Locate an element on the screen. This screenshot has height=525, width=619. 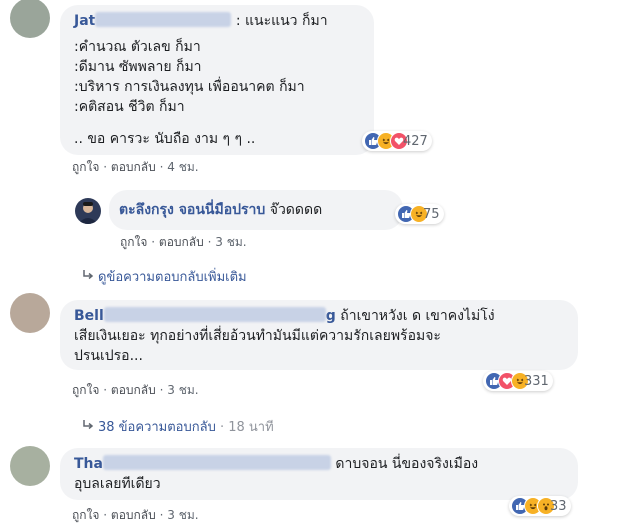
comment-actions: ถูกใจ · ตอบกลับ · 4 ชม. is located at coordinates (135, 167).